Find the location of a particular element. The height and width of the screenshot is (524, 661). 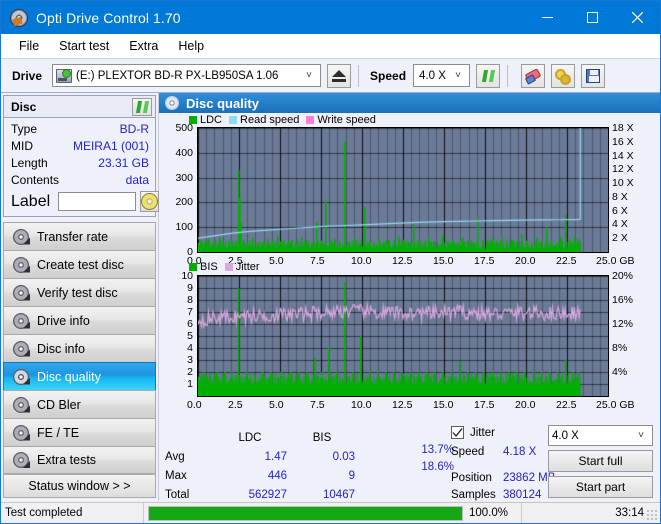

axis-tick-label: 18 X is located at coordinates (623, 128).